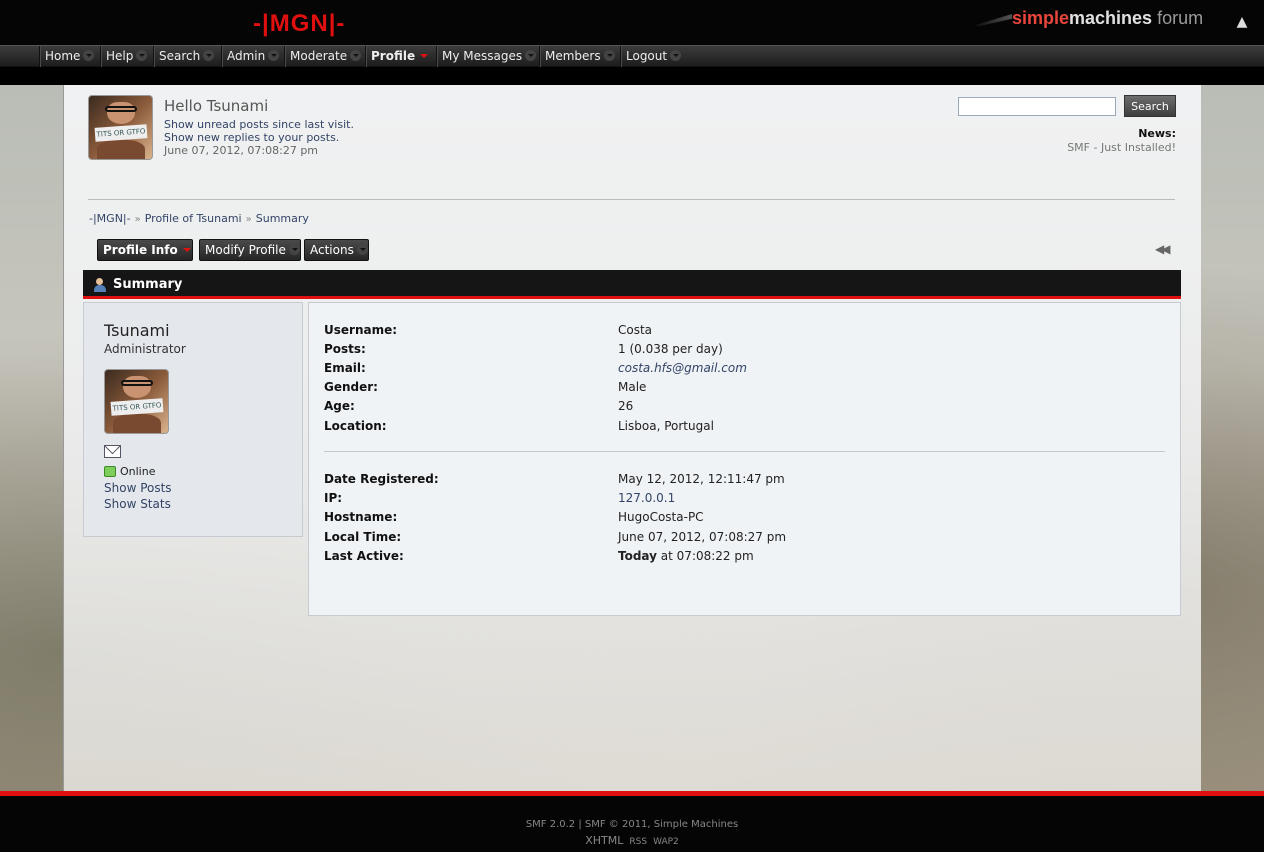 This screenshot has width=1264, height=852. I want to click on logo-machines: machines, so click(1111, 18).